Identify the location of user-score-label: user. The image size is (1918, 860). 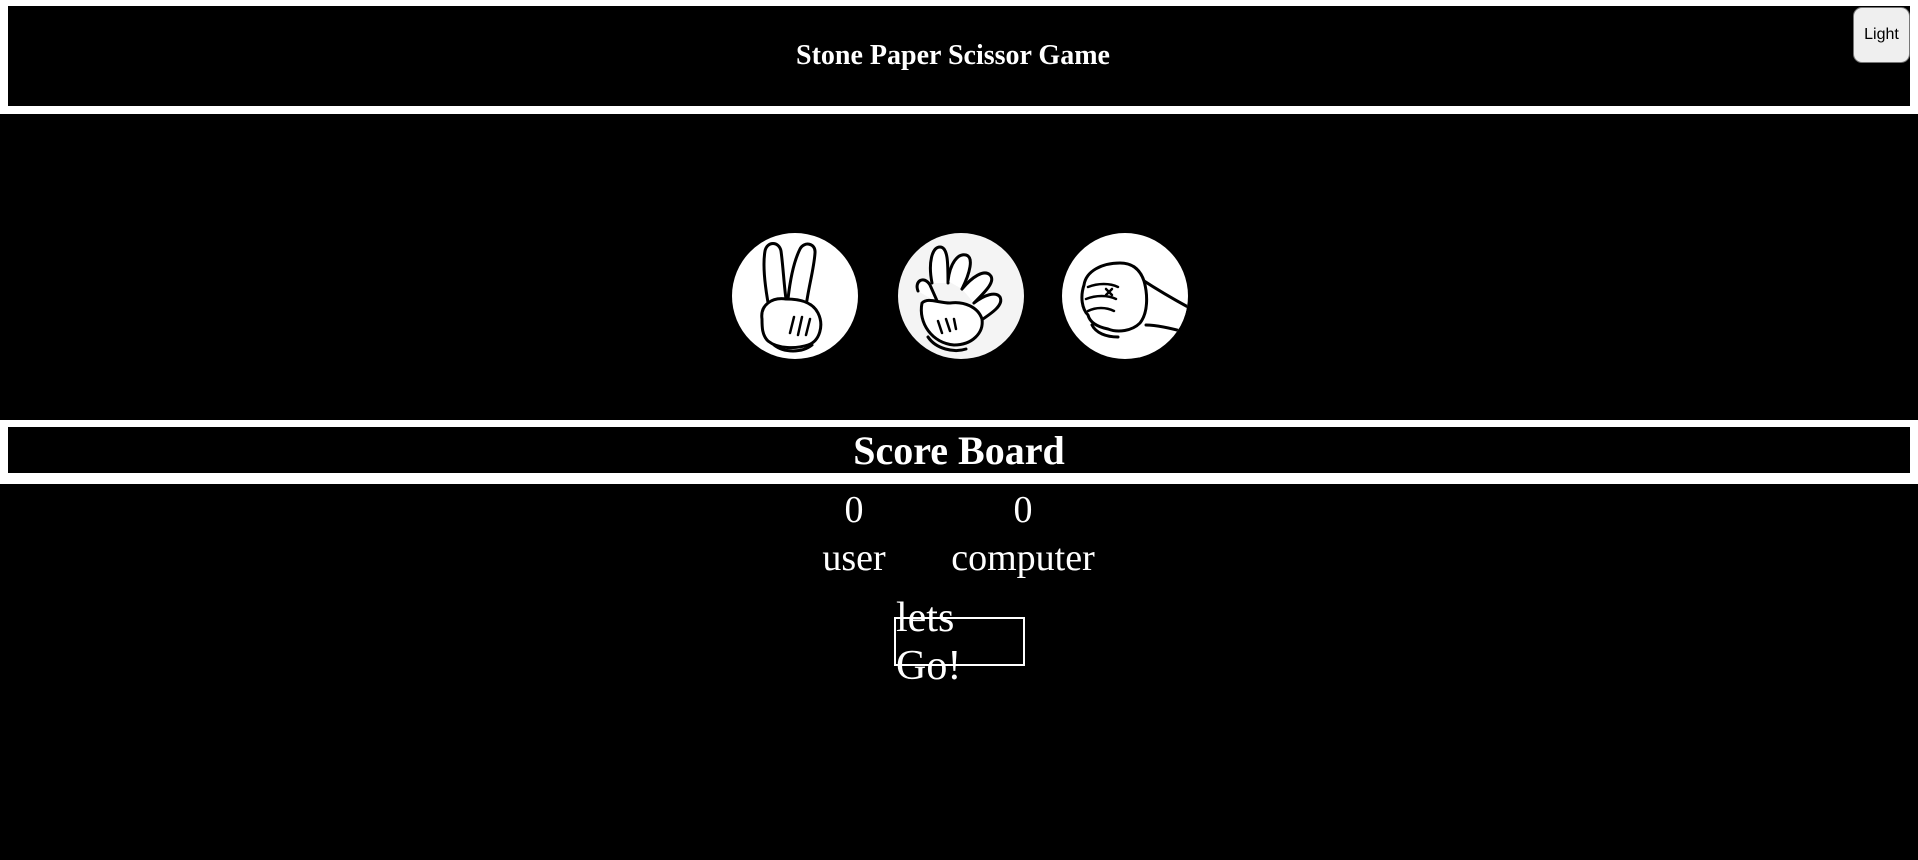
(854, 558).